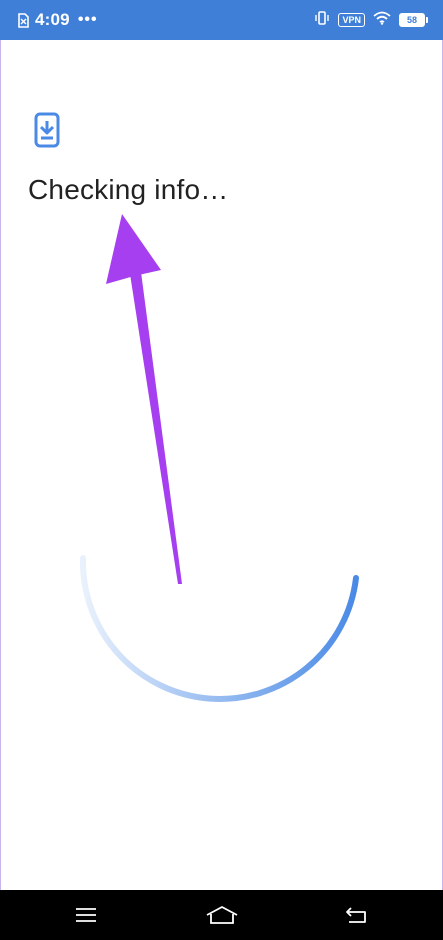  I want to click on menu-button, so click(86, 915).